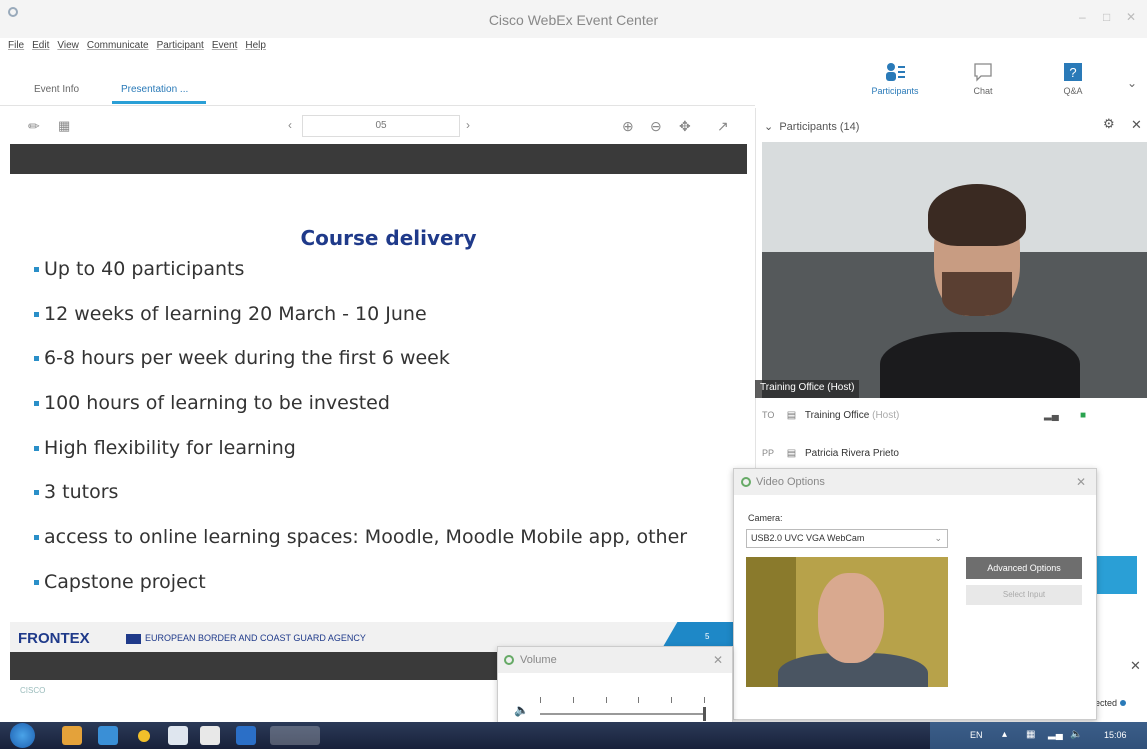 The width and height of the screenshot is (1147, 749). What do you see at coordinates (622, 700) in the screenshot?
I see `volume-ticks` at bounding box center [622, 700].